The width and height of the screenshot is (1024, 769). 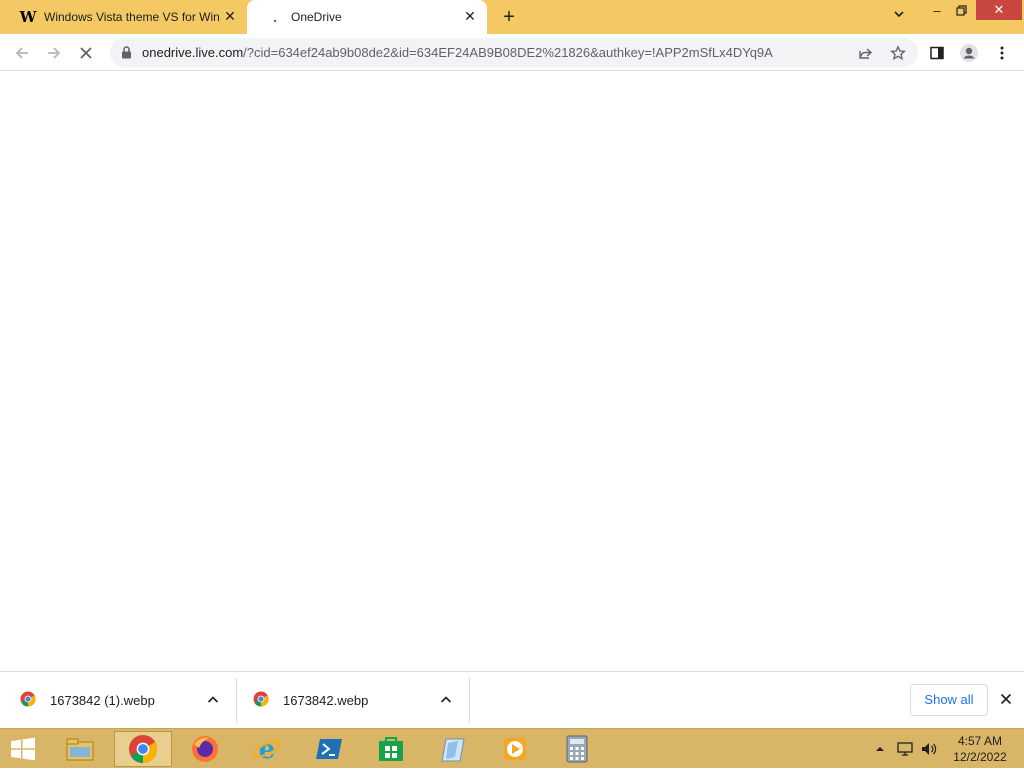 I want to click on more-menu-icon, so click(x=1002, y=53).